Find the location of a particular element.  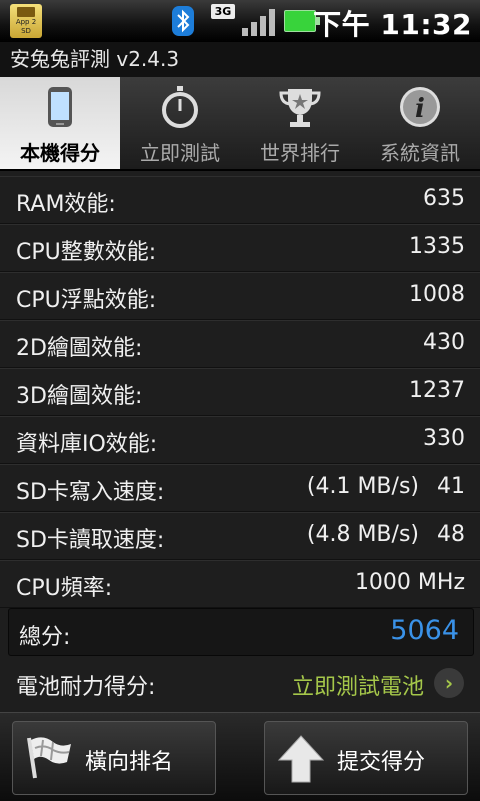

score-value: 1237 is located at coordinates (437, 390).